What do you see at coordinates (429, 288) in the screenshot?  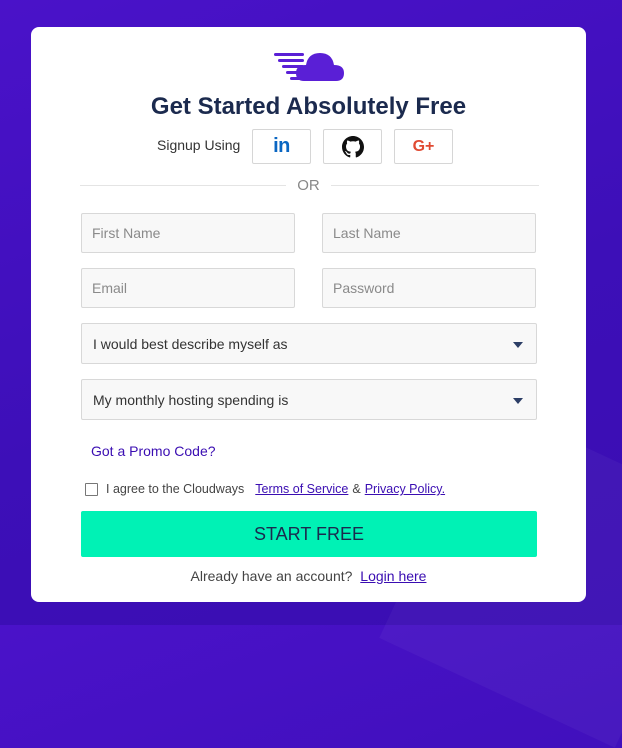 I see `password-input` at bounding box center [429, 288].